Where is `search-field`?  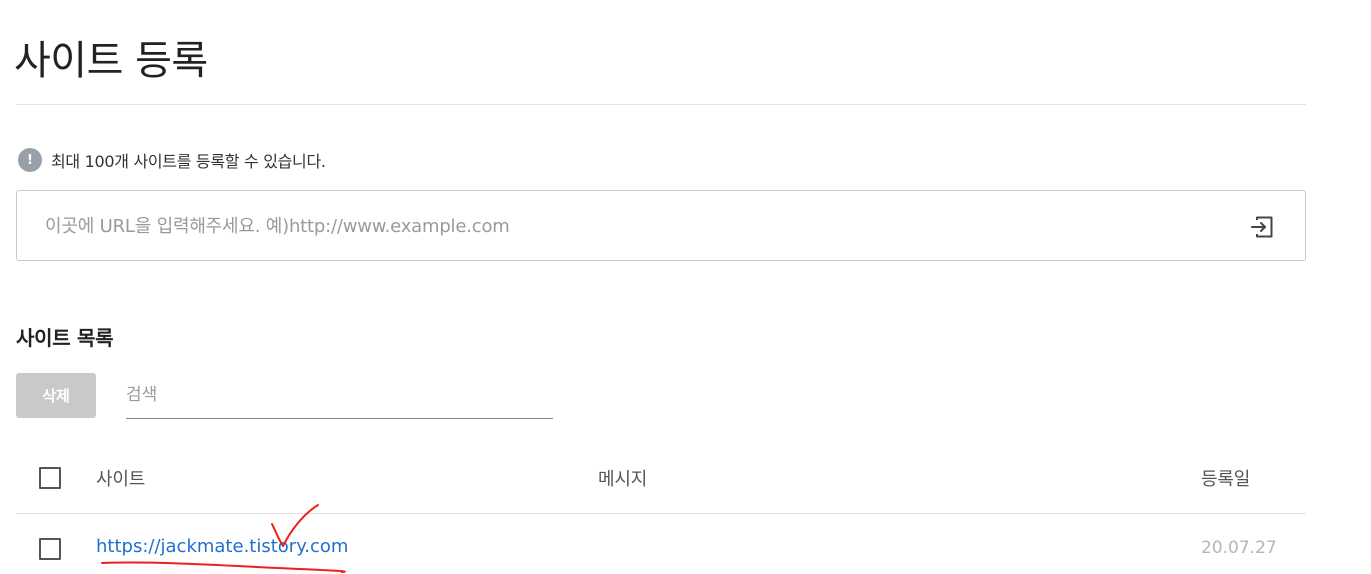 search-field is located at coordinates (339, 396).